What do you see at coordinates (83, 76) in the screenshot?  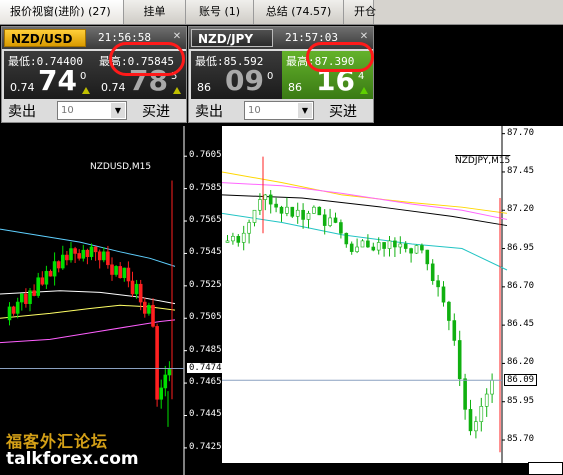 I see `price-pip: 0` at bounding box center [83, 76].